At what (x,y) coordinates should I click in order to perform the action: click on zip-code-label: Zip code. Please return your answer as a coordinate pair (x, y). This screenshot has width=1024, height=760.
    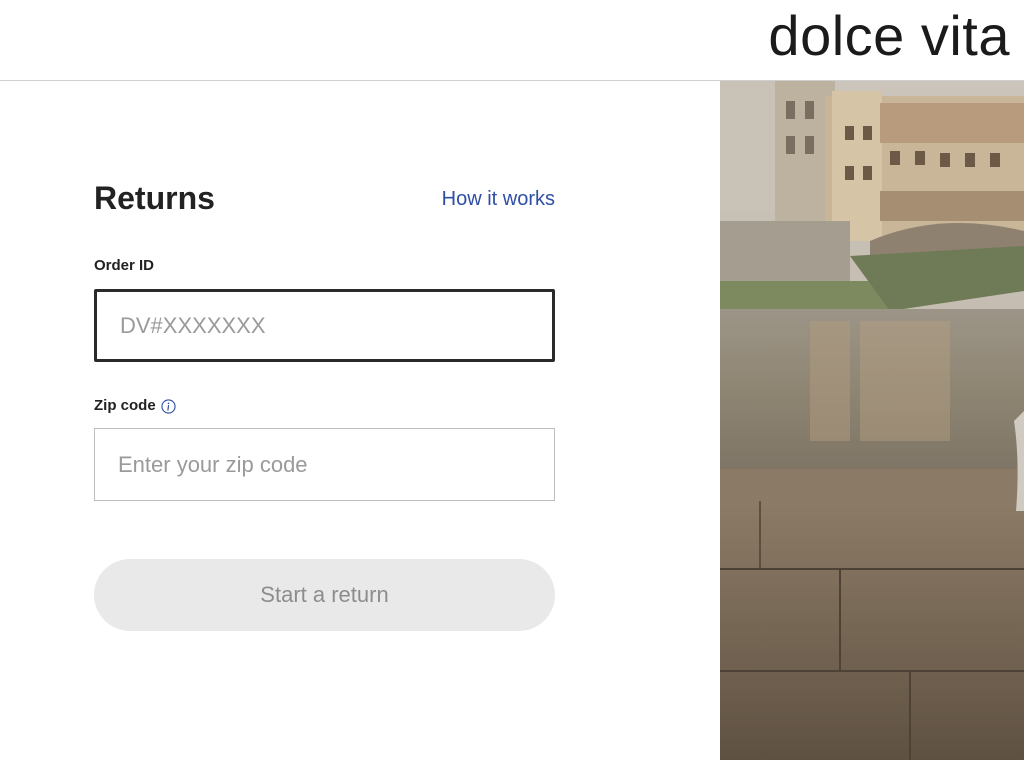
    Looking at the image, I should click on (125, 405).